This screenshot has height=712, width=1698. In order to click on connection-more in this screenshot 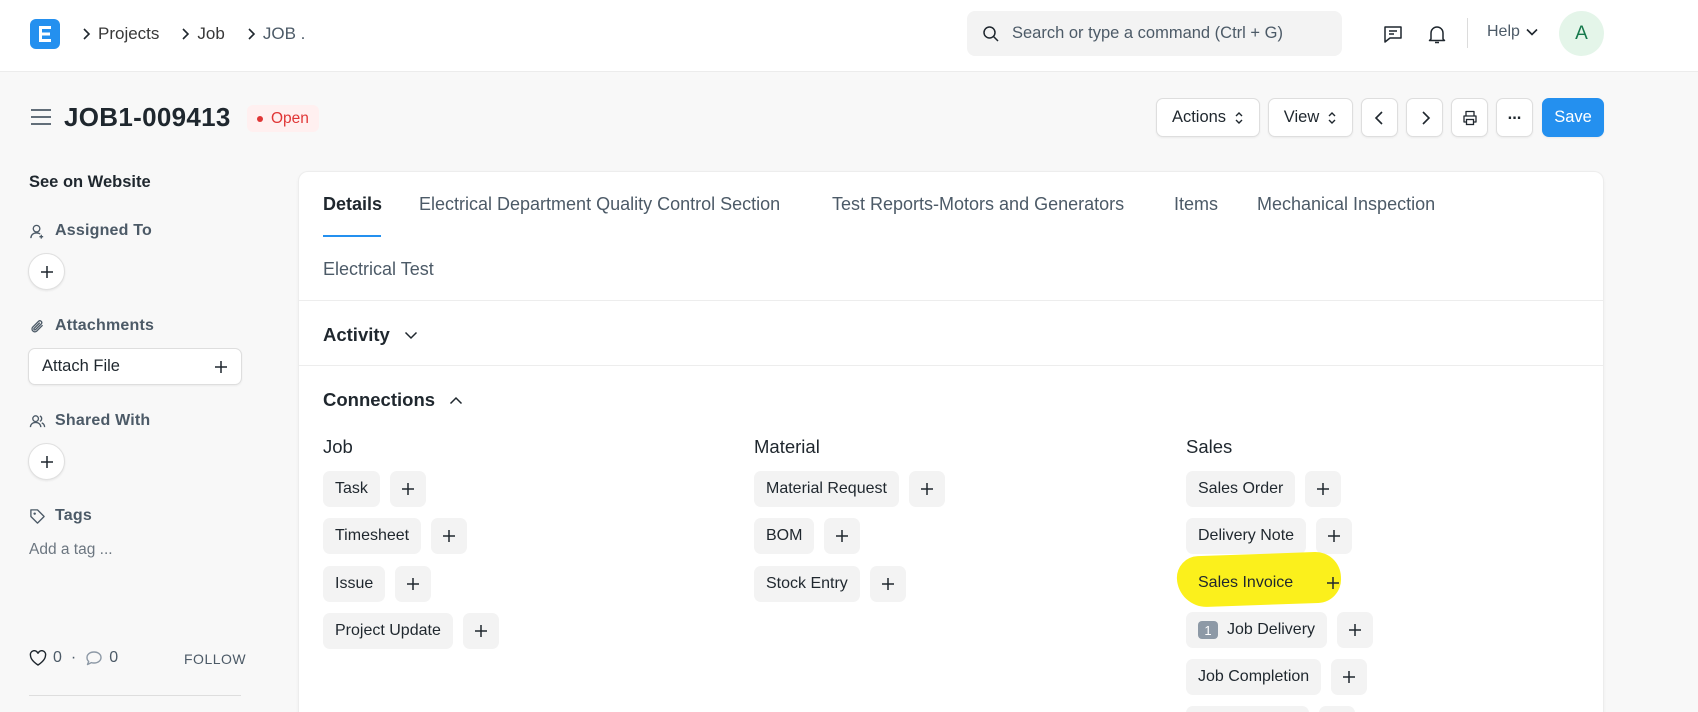, I will do `click(1247, 709)`.